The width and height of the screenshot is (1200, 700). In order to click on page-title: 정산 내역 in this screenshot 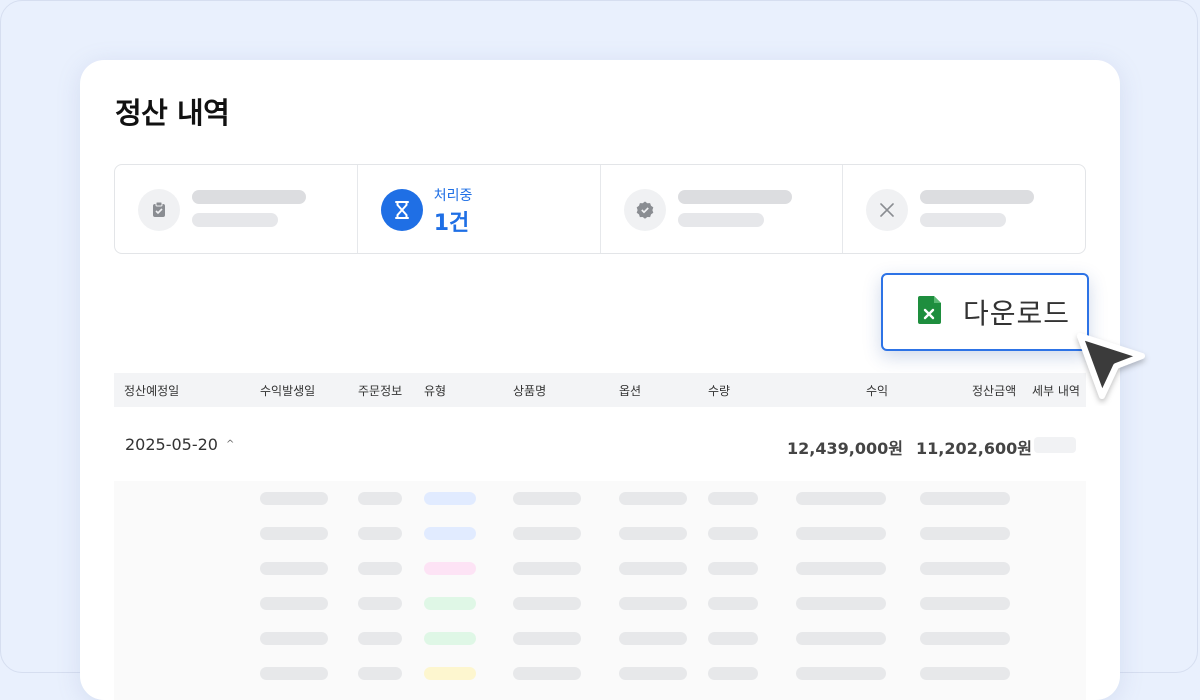, I will do `click(172, 113)`.